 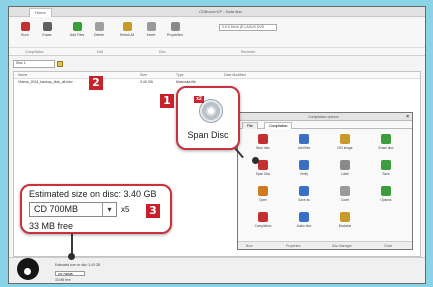 What do you see at coordinates (263, 170) in the screenshot?
I see `dialog-tile: Span Disc` at bounding box center [263, 170].